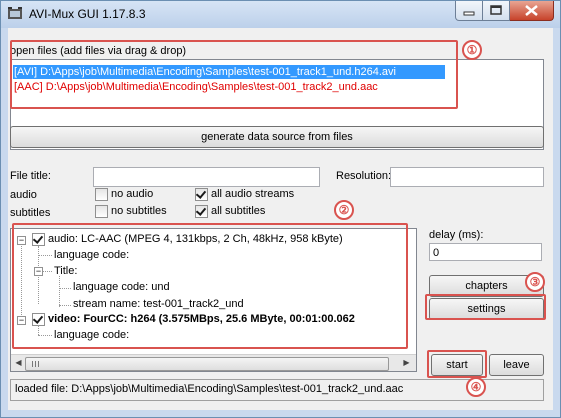  Describe the element at coordinates (87, 14) in the screenshot. I see `window-title: AVI-Mux GUI 1.17.8.3` at that location.